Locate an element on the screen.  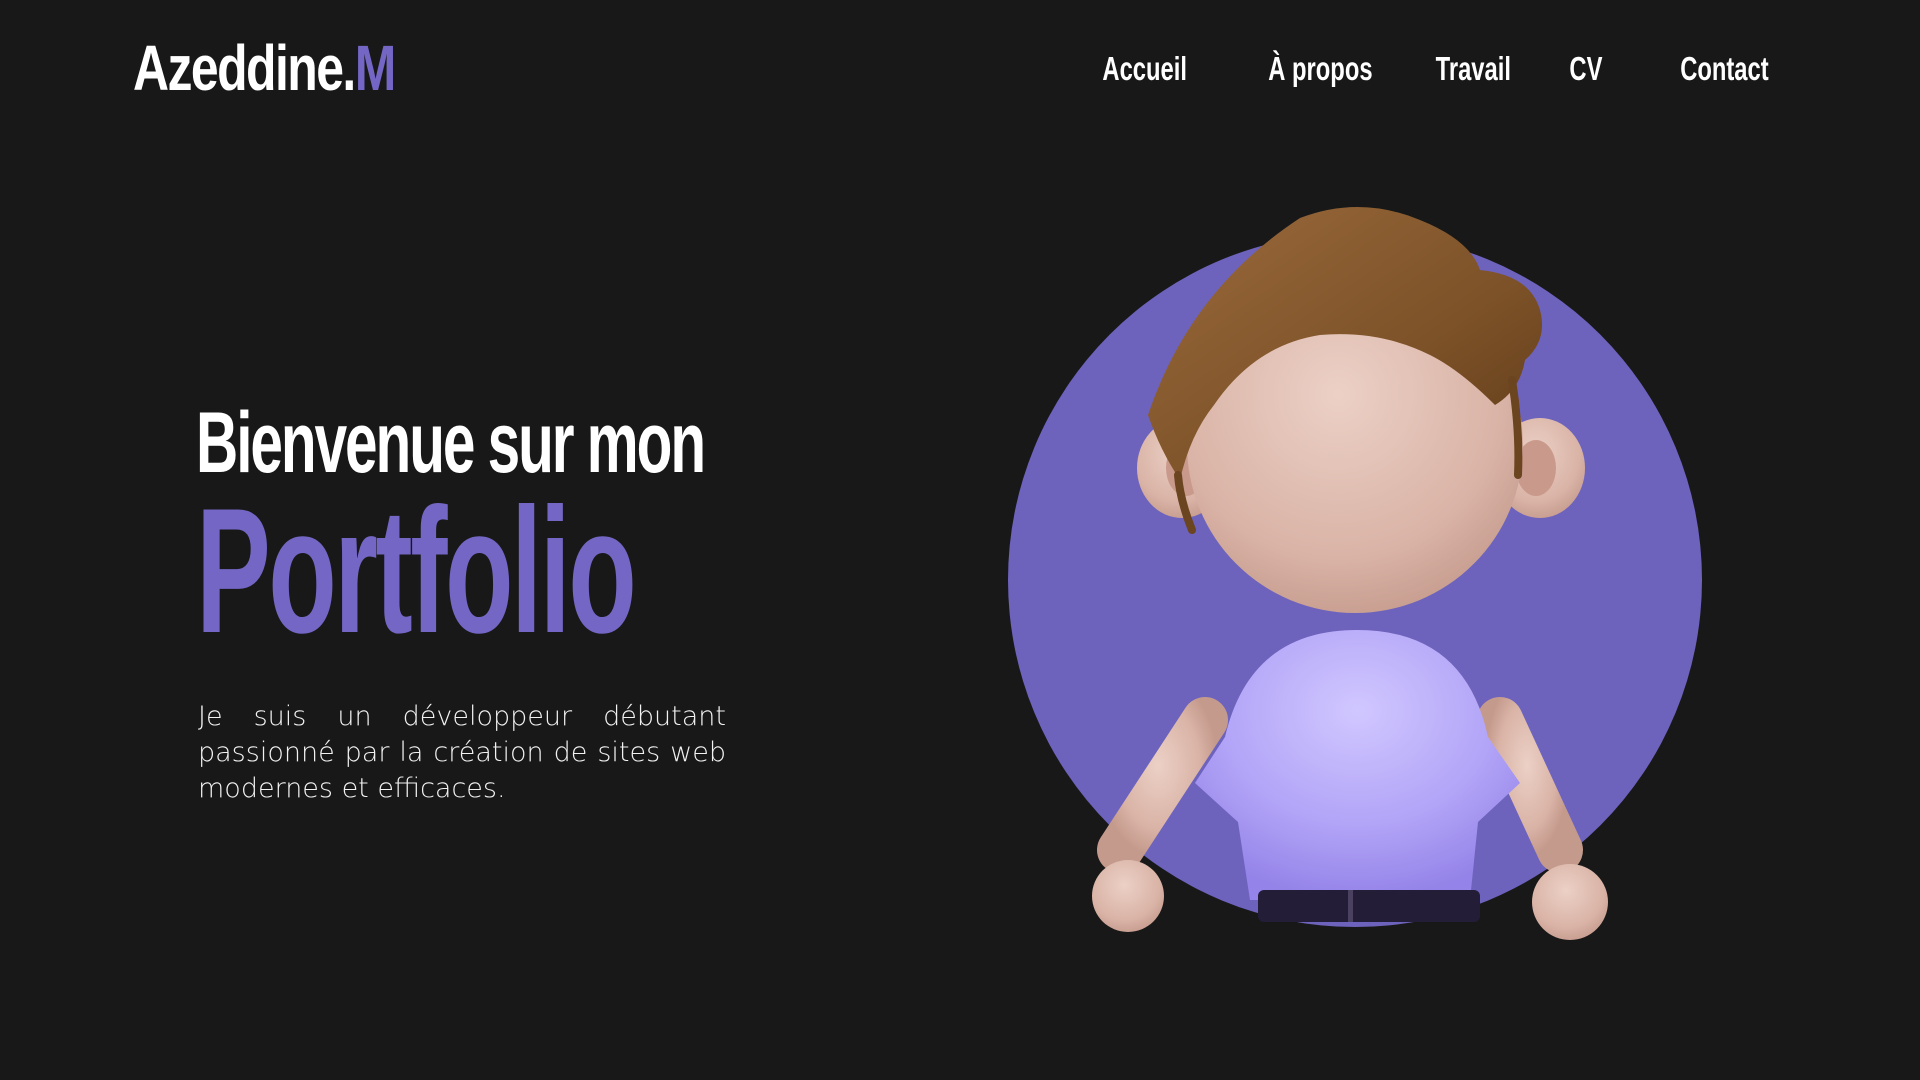
hero-title: Bienvenue sur mon Portfolio is located at coordinates (466, 530).